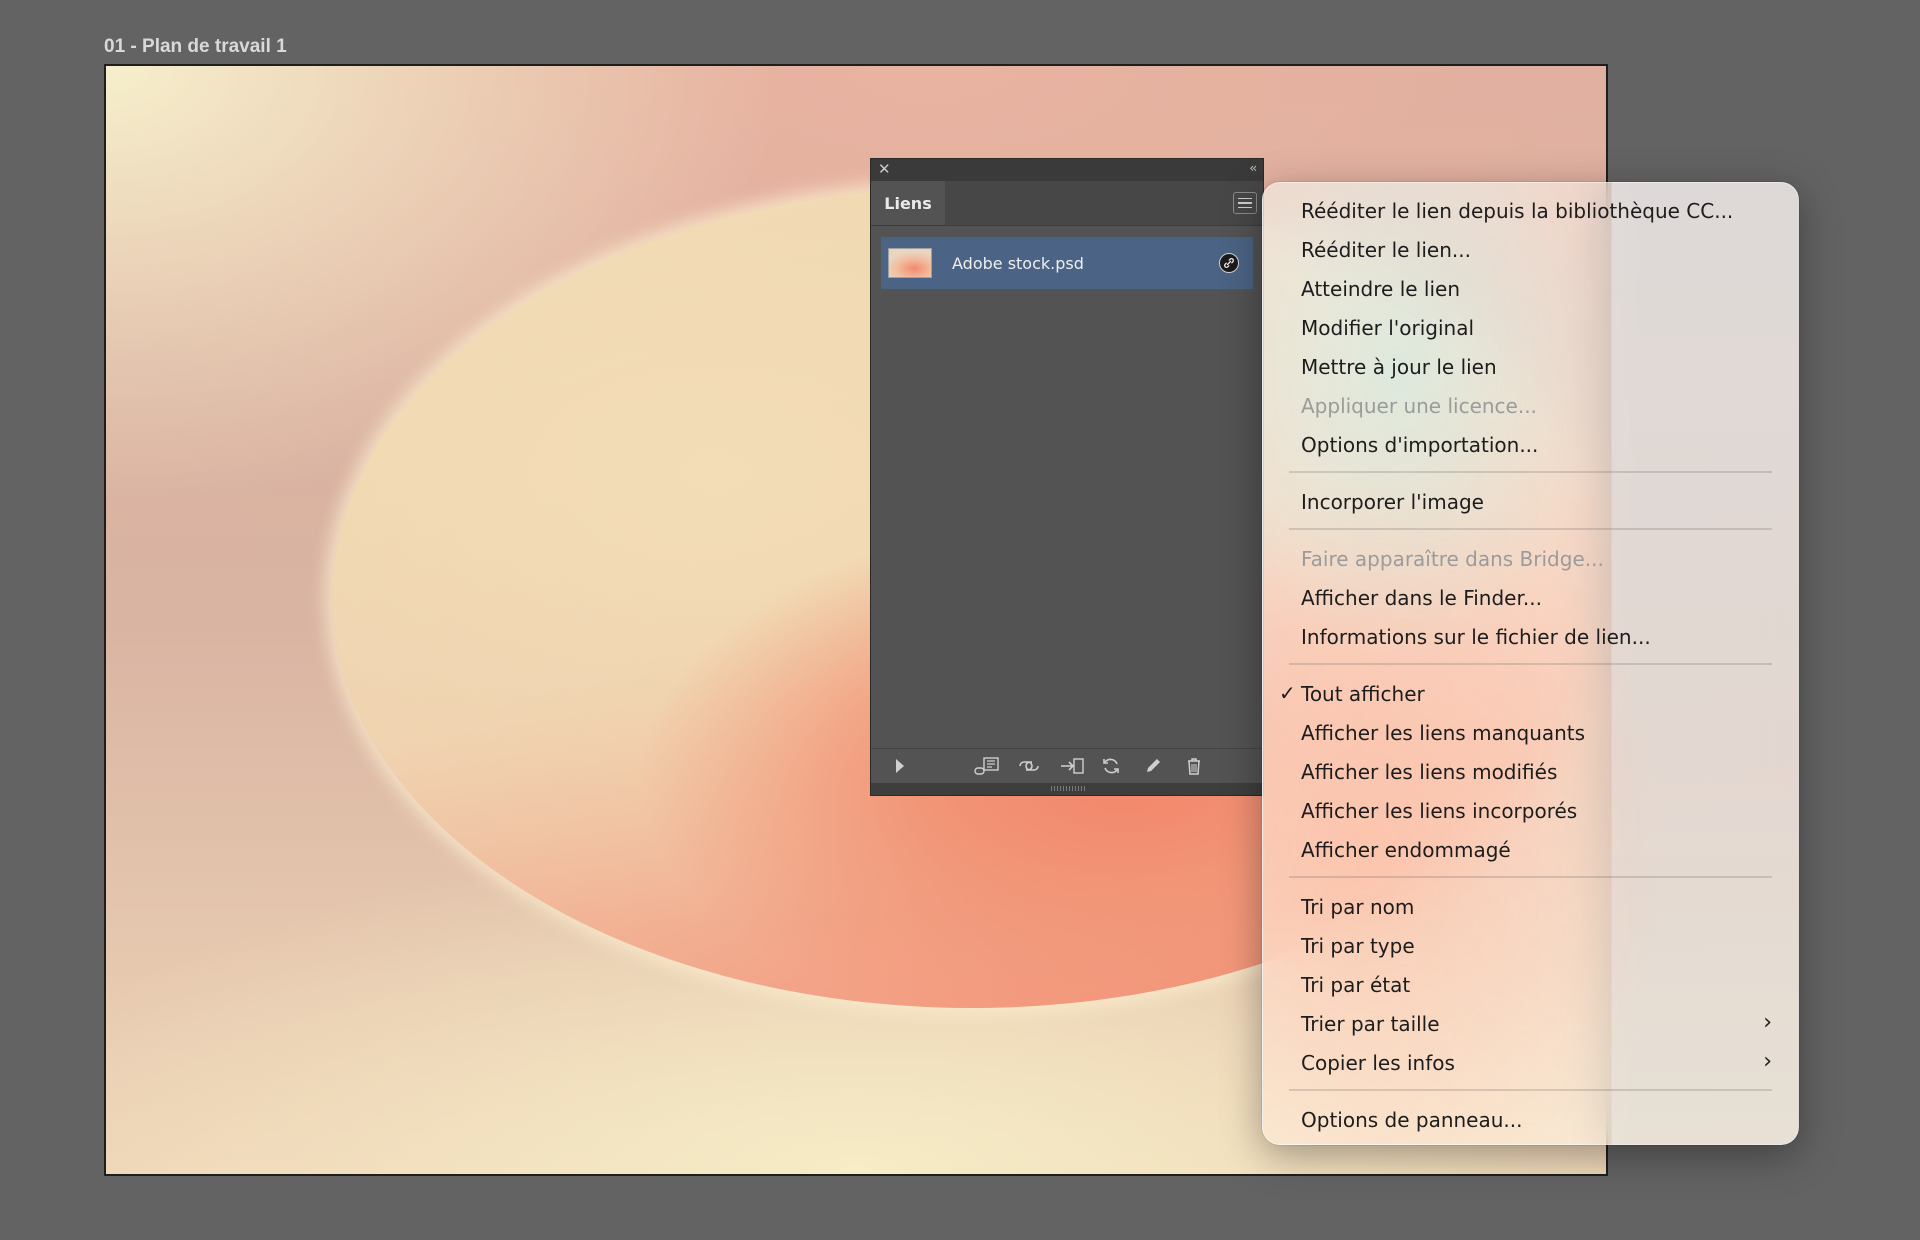 This screenshot has width=1920, height=1240. What do you see at coordinates (1245, 203) in the screenshot?
I see `hamburger-menu-icon` at bounding box center [1245, 203].